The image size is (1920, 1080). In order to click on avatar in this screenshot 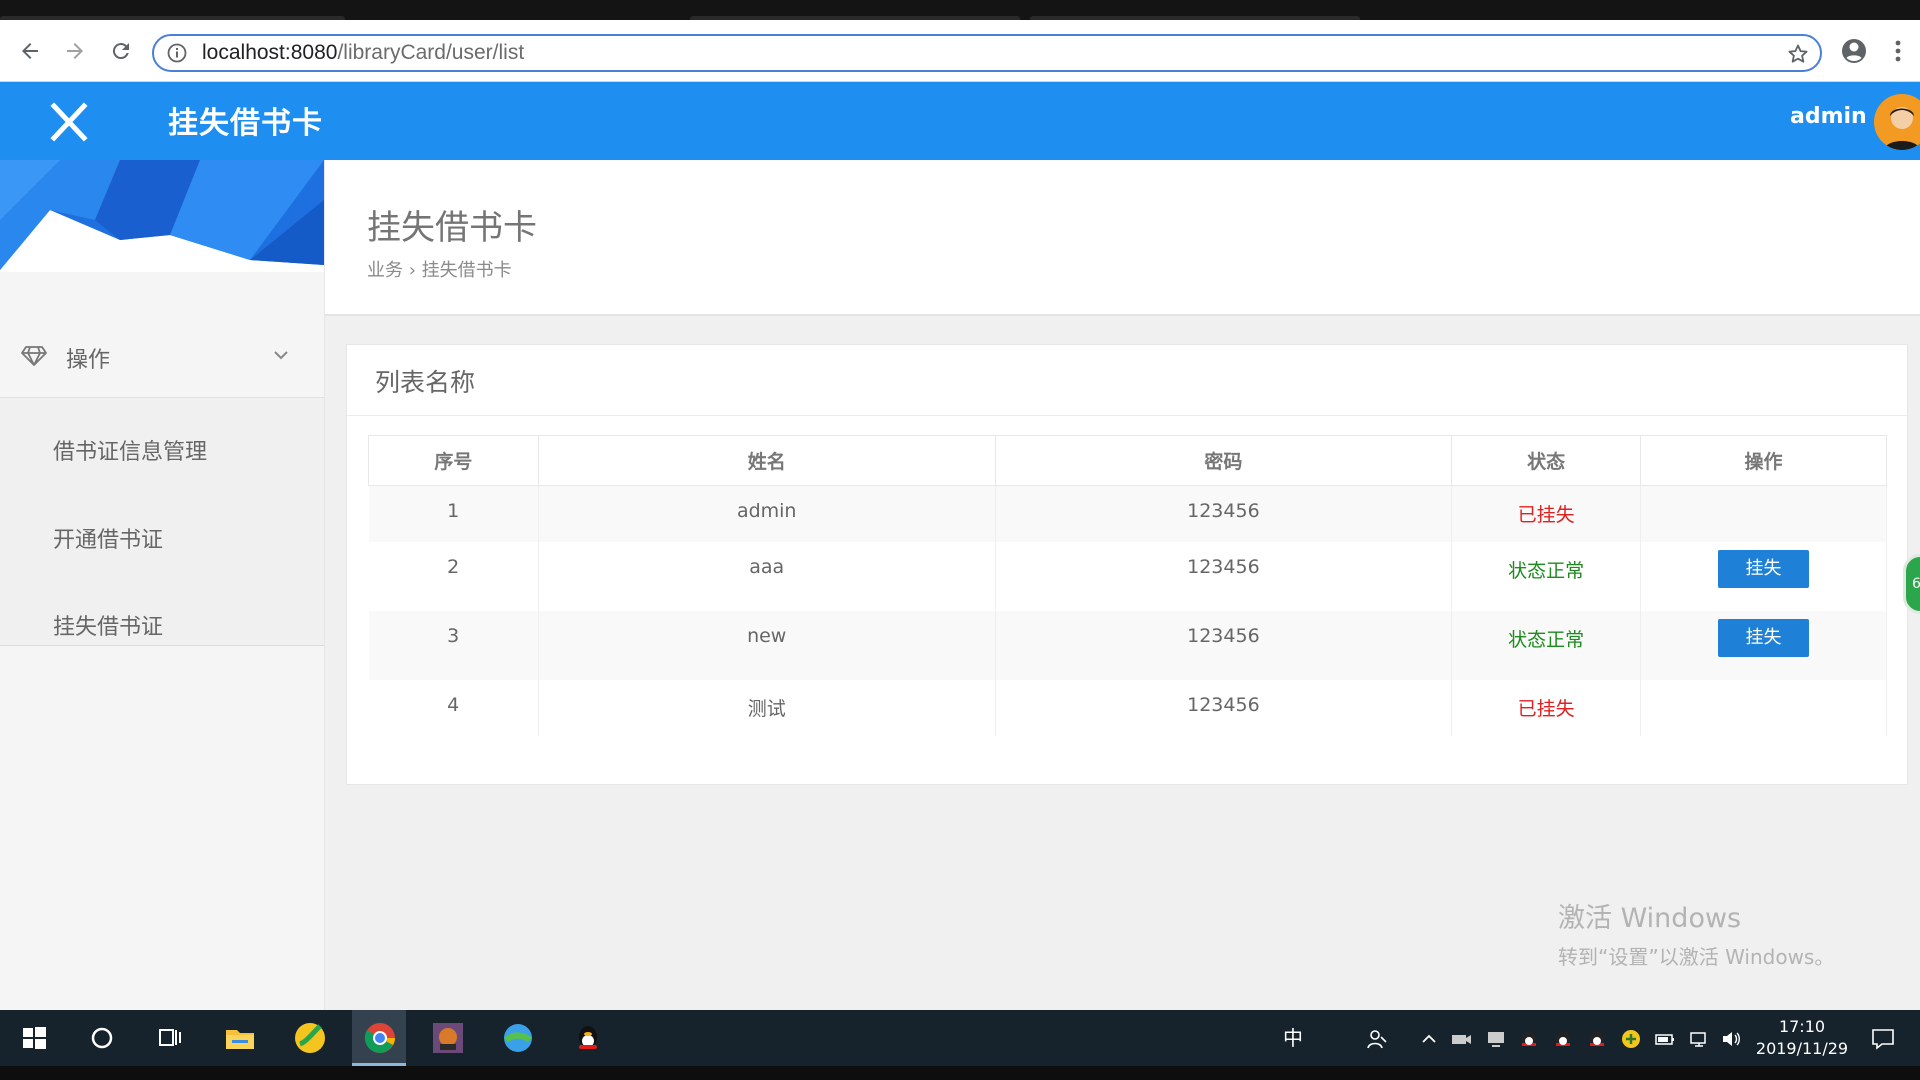, I will do `click(1897, 122)`.